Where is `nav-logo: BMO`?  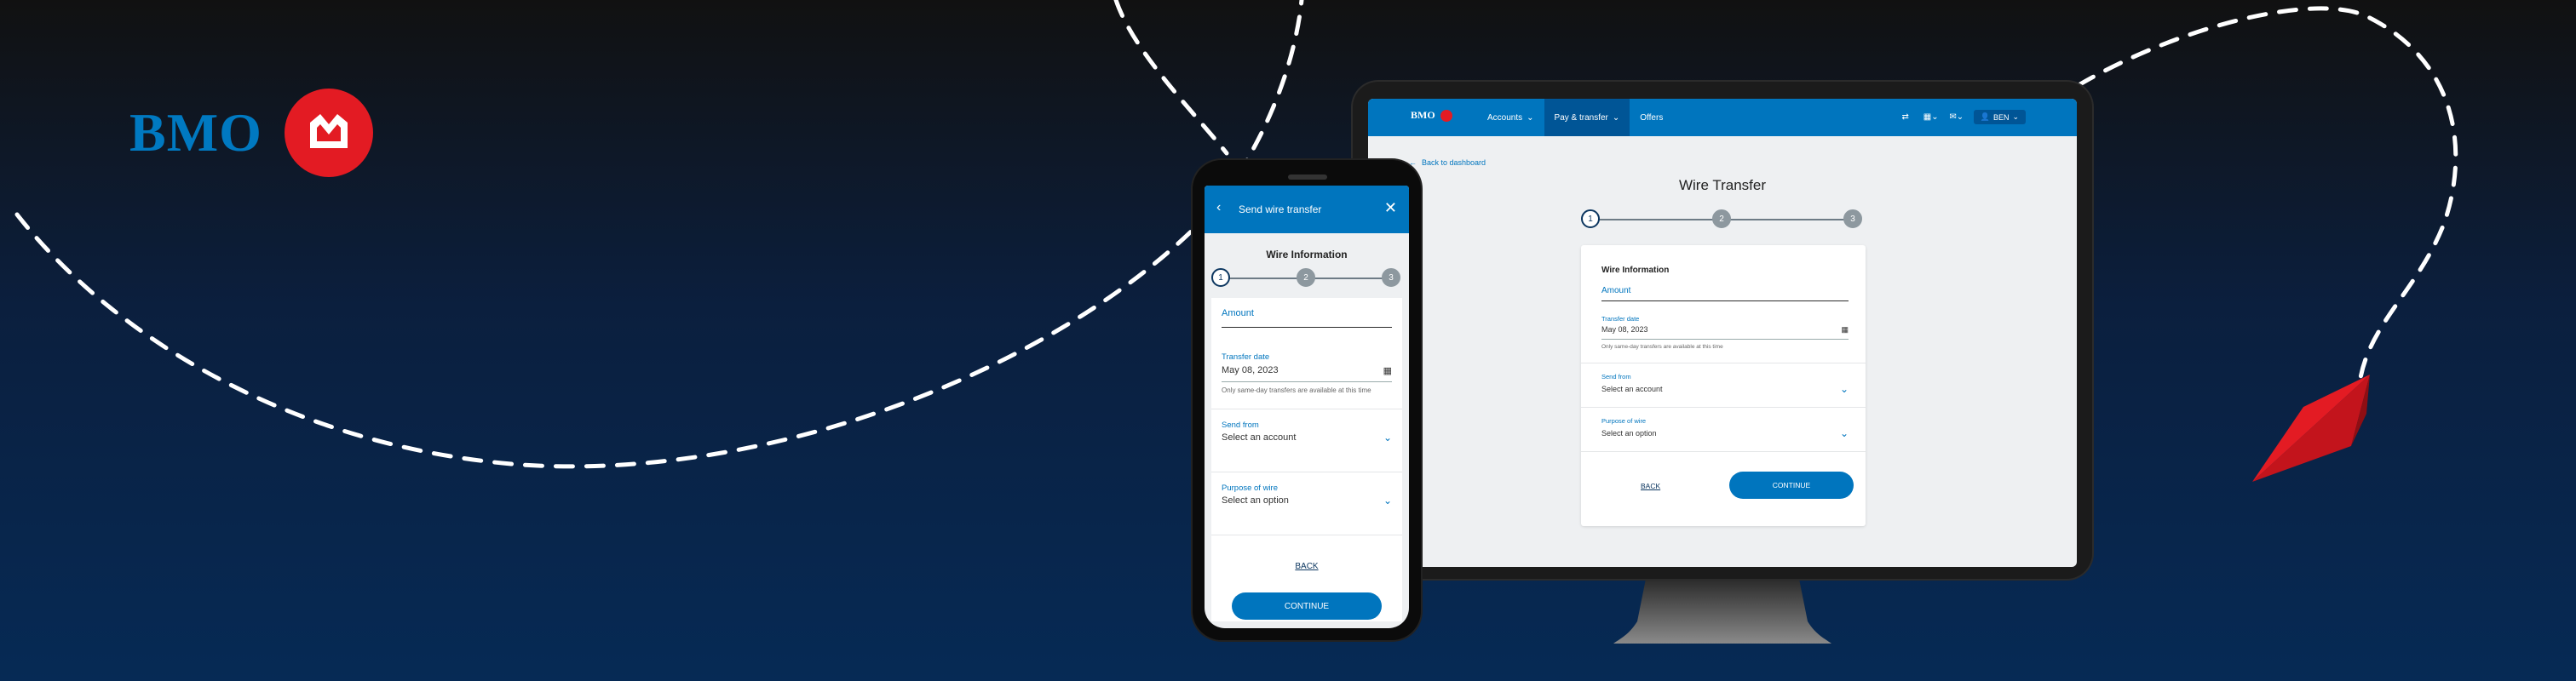
nav-logo: BMO is located at coordinates (1431, 115).